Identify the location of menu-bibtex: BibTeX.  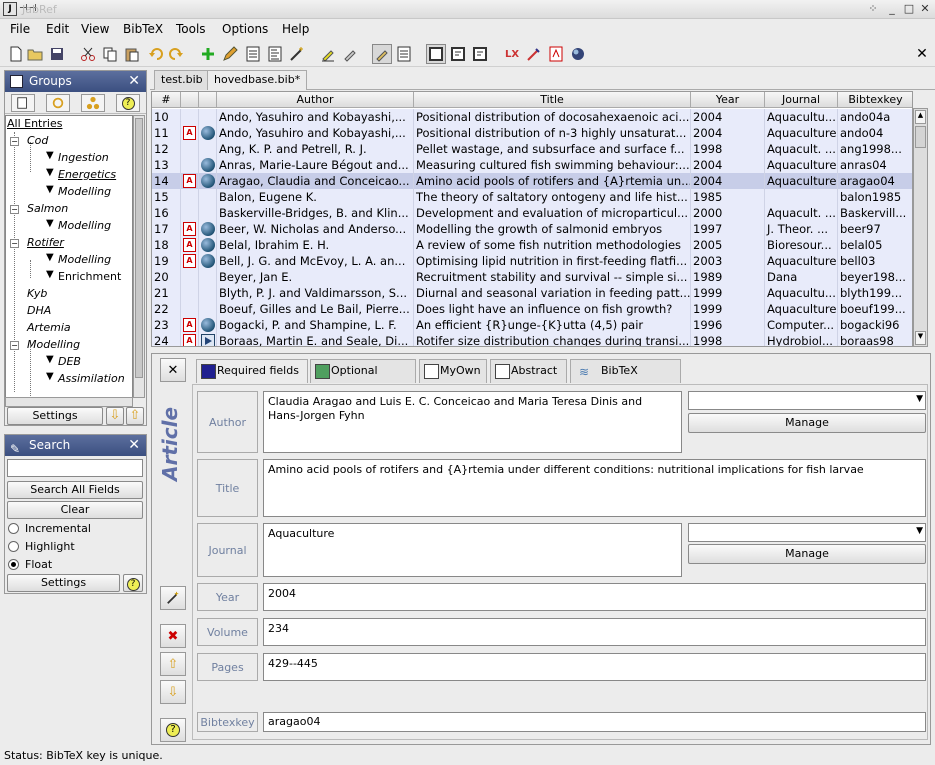
(143, 29).